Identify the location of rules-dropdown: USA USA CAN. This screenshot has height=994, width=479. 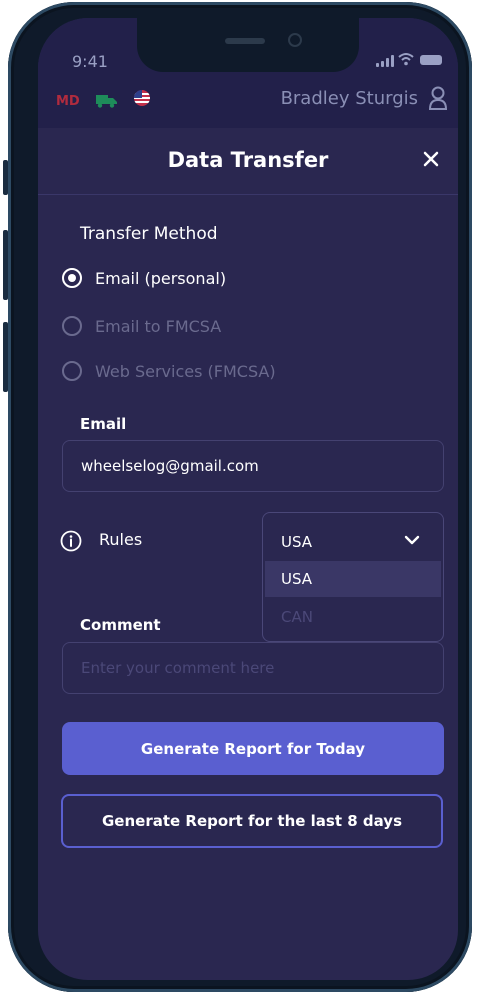
(353, 577).